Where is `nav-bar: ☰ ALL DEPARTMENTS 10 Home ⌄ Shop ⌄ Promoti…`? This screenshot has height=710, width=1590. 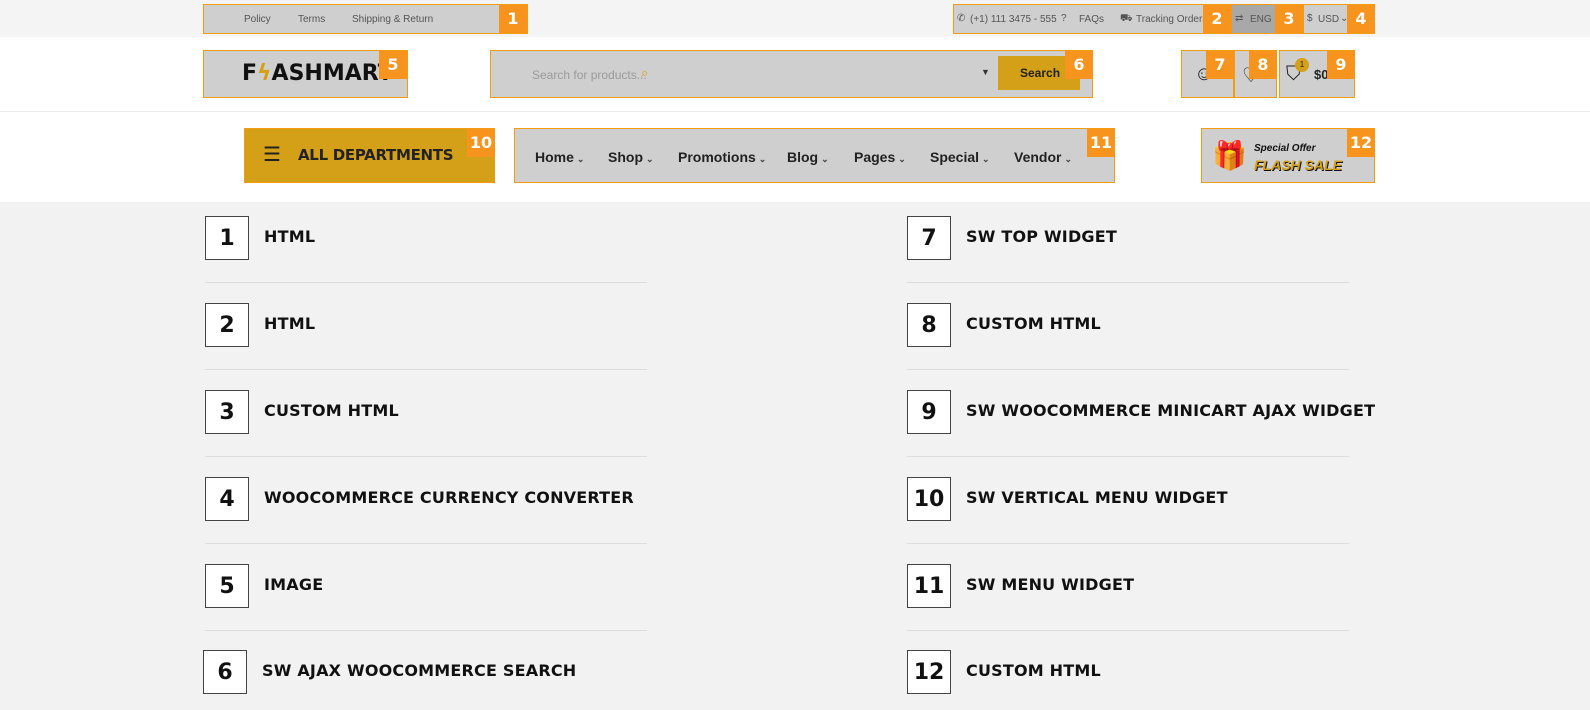
nav-bar: ☰ ALL DEPARTMENTS 10 Home ⌄ Shop ⌄ Promoti… is located at coordinates (795, 157).